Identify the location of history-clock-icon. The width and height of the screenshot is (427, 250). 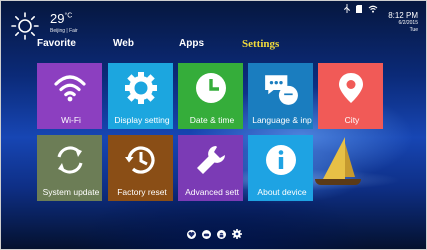
(139, 160).